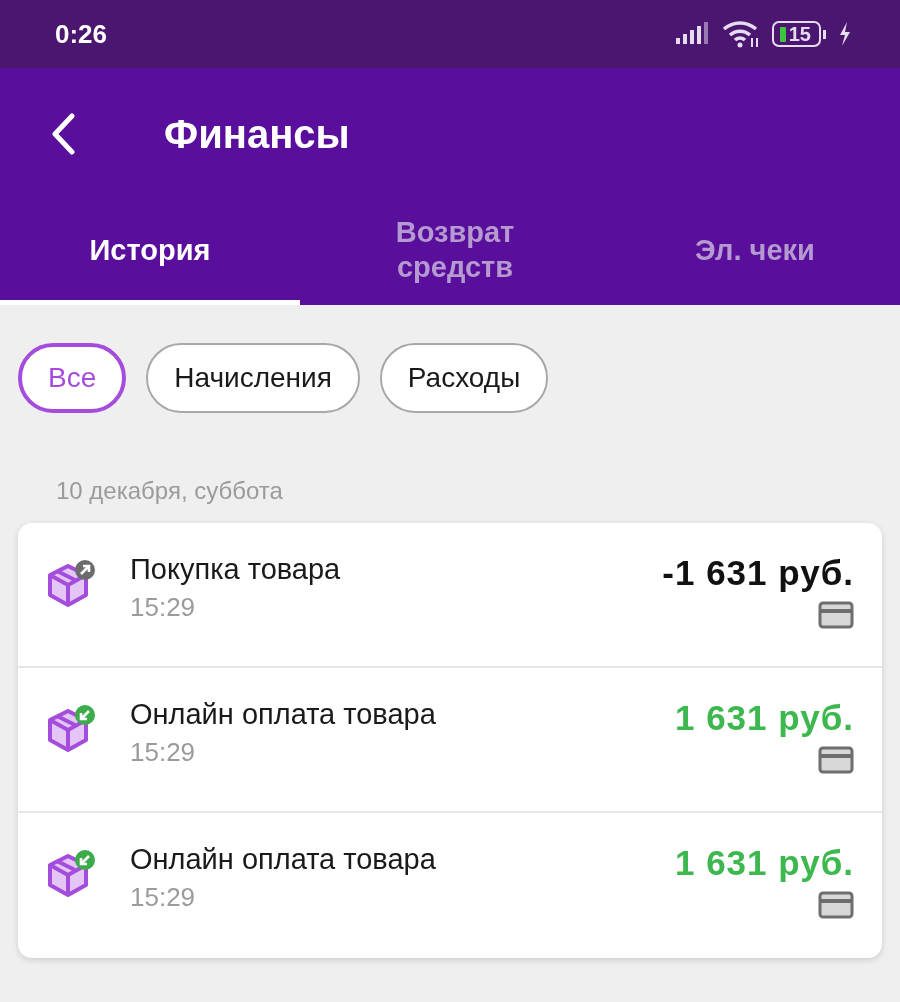 The height and width of the screenshot is (1002, 900). What do you see at coordinates (450, 595) in the screenshot?
I see `transaction-row: Покупка товара 15:29 -1 631 руб.` at bounding box center [450, 595].